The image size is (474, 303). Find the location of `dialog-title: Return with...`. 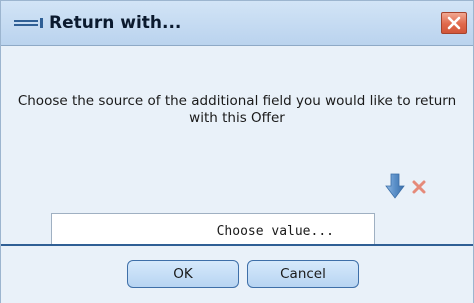

dialog-title: Return with... is located at coordinates (115, 23).